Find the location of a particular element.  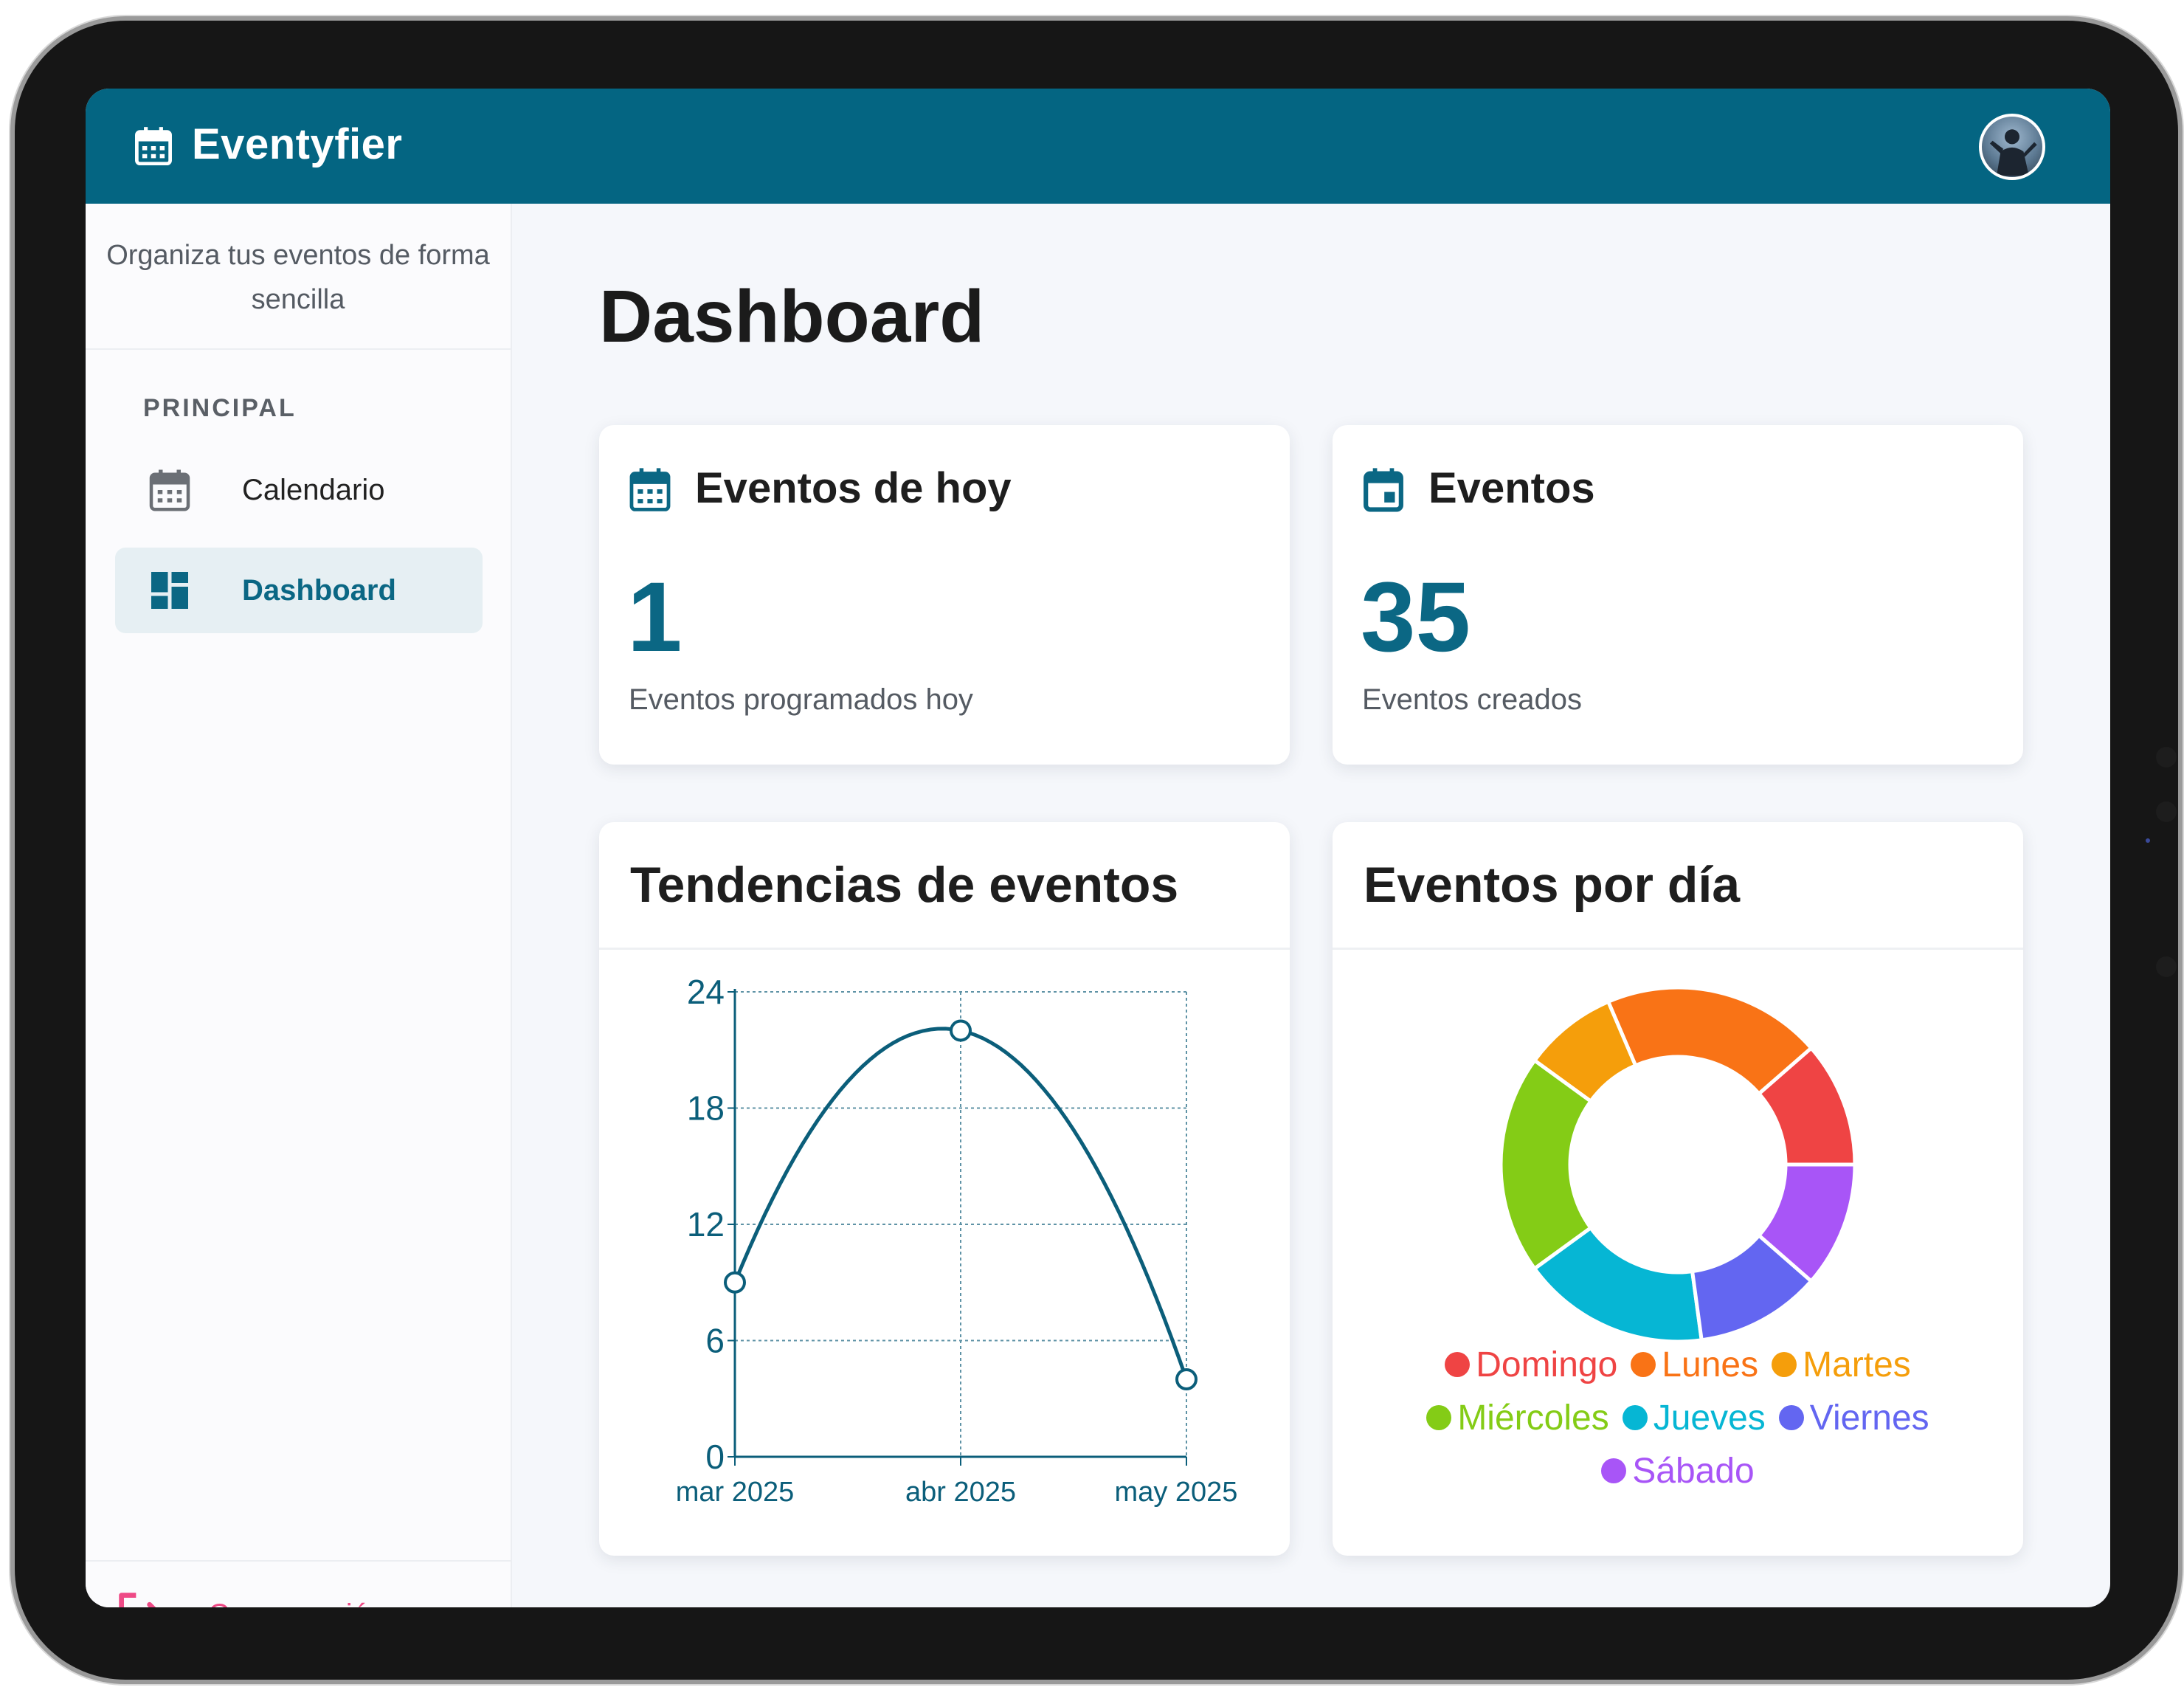

y-tick-label: 0 is located at coordinates (715, 1457).